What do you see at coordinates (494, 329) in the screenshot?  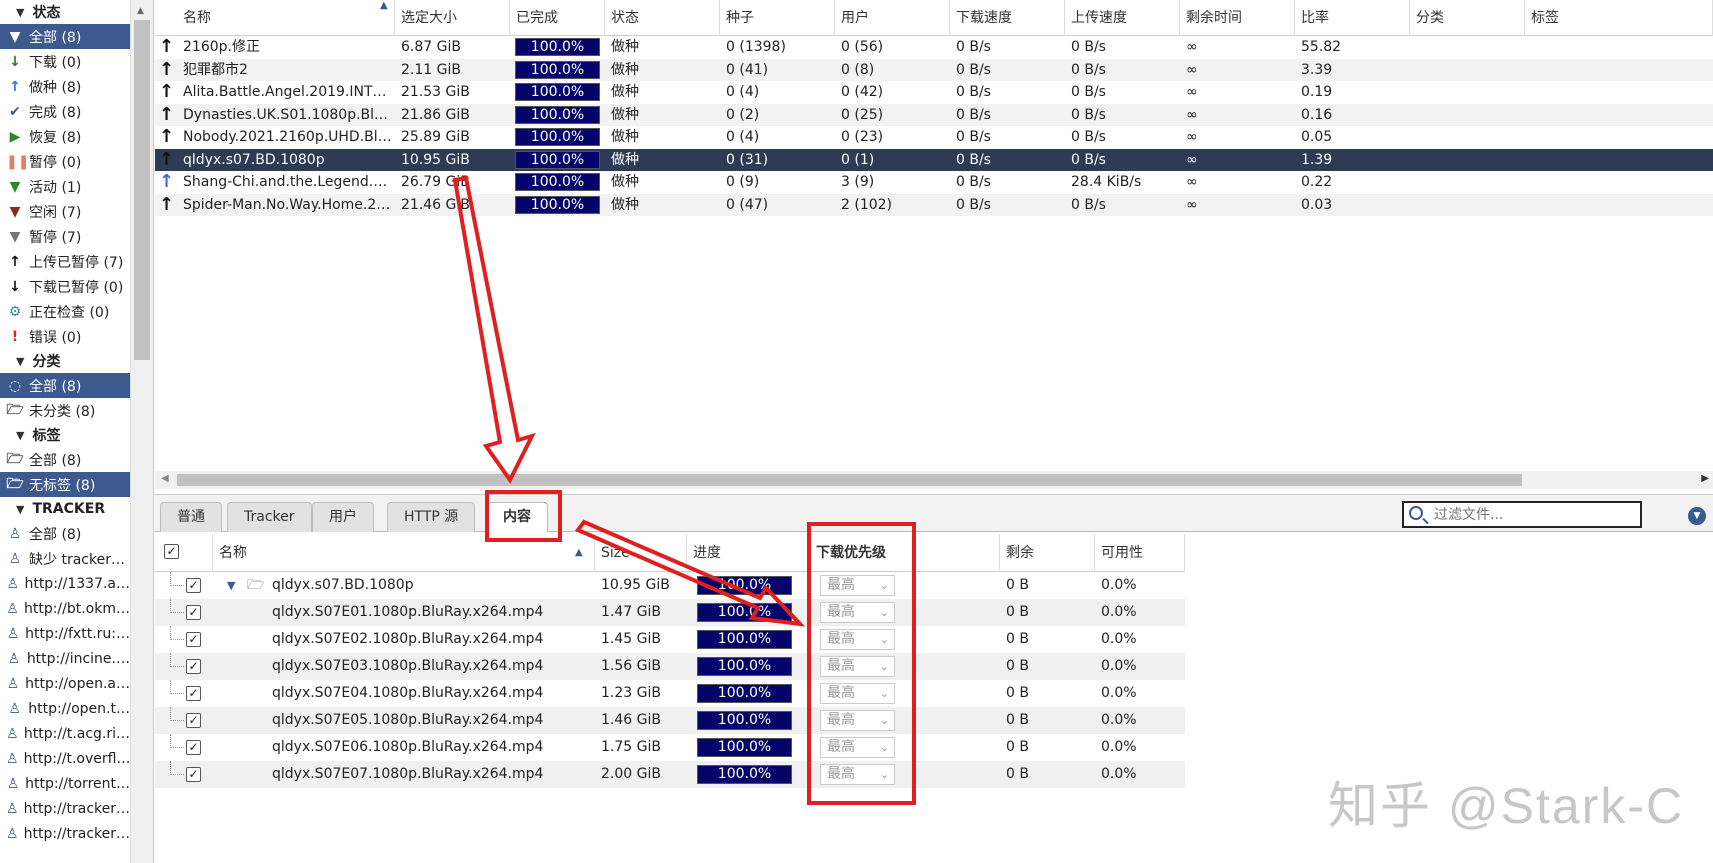 I see `annotation-arrow-down` at bounding box center [494, 329].